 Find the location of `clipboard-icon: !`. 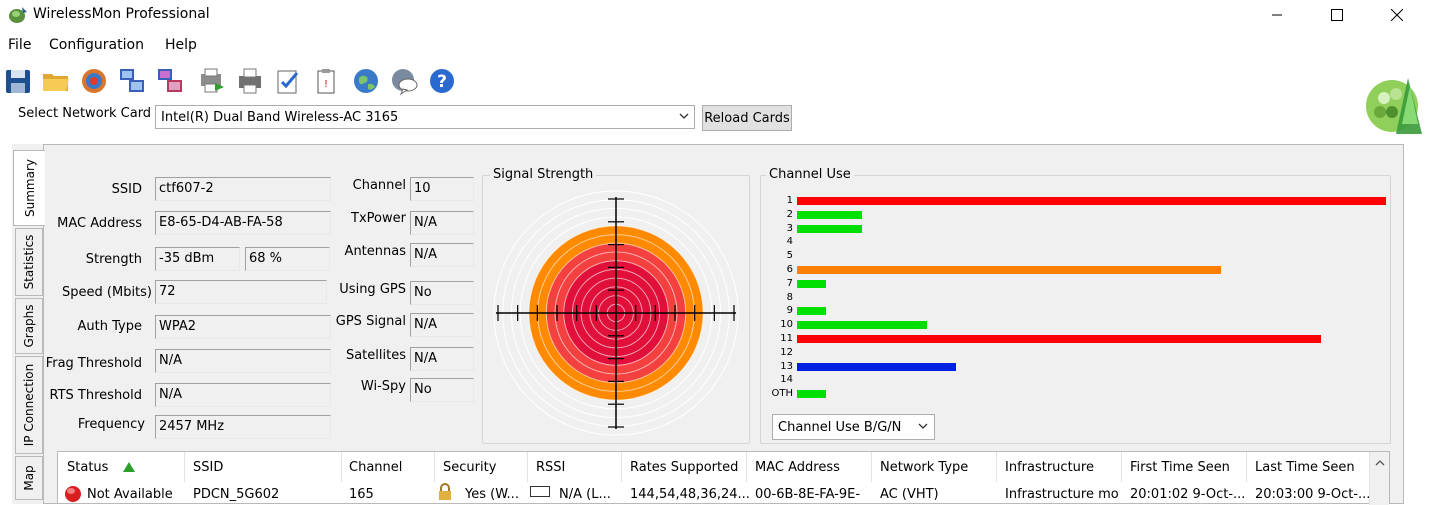

clipboard-icon: ! is located at coordinates (326, 81).